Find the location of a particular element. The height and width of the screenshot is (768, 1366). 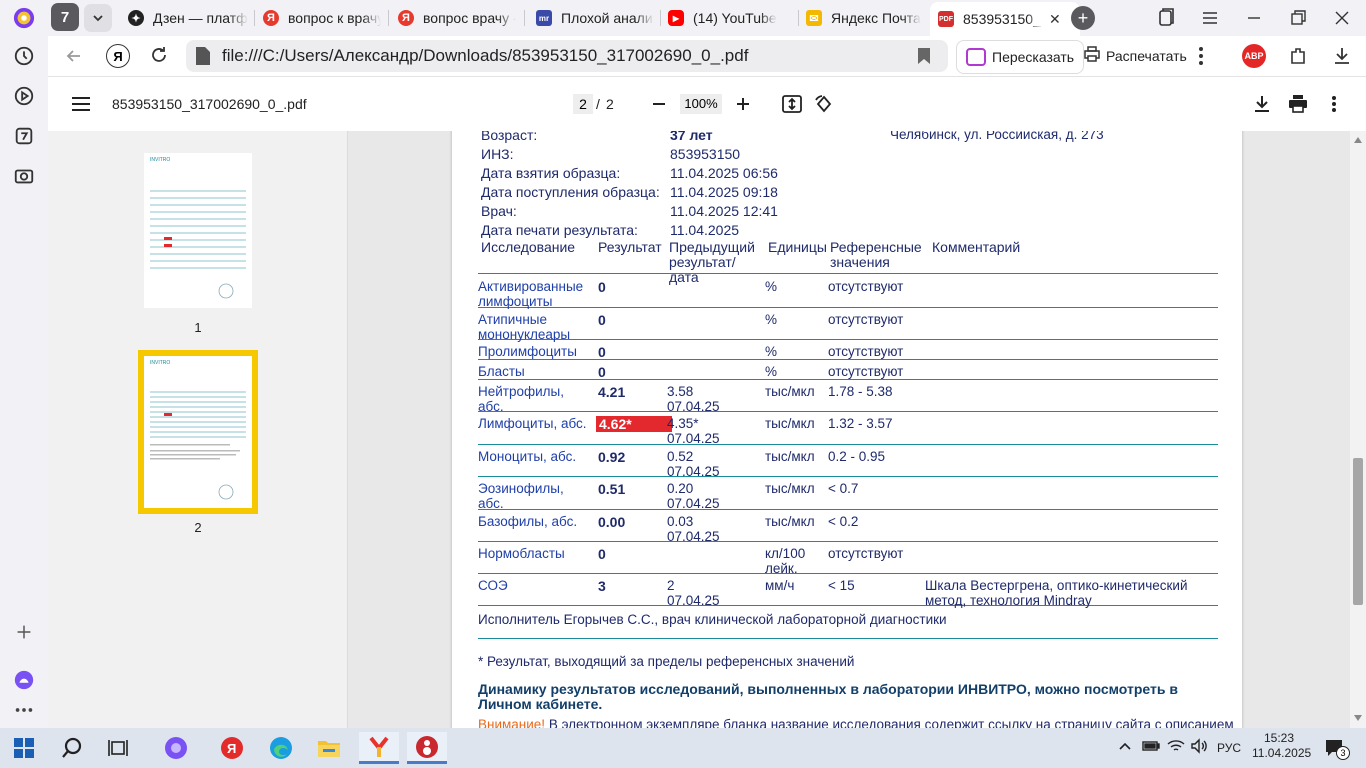

vertical-scrollbar is located at coordinates (1358, 429).